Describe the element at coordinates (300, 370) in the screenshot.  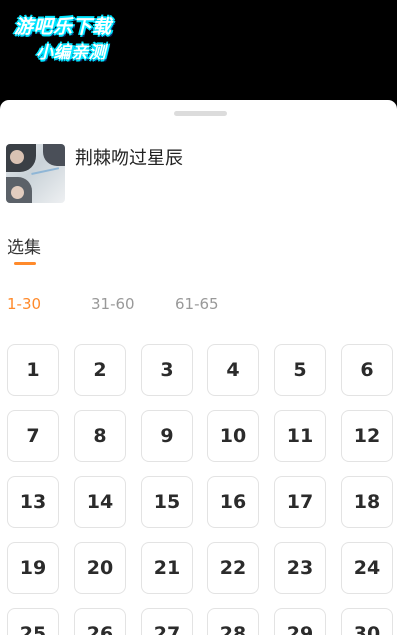
I see `episode-button-5: 5` at that location.